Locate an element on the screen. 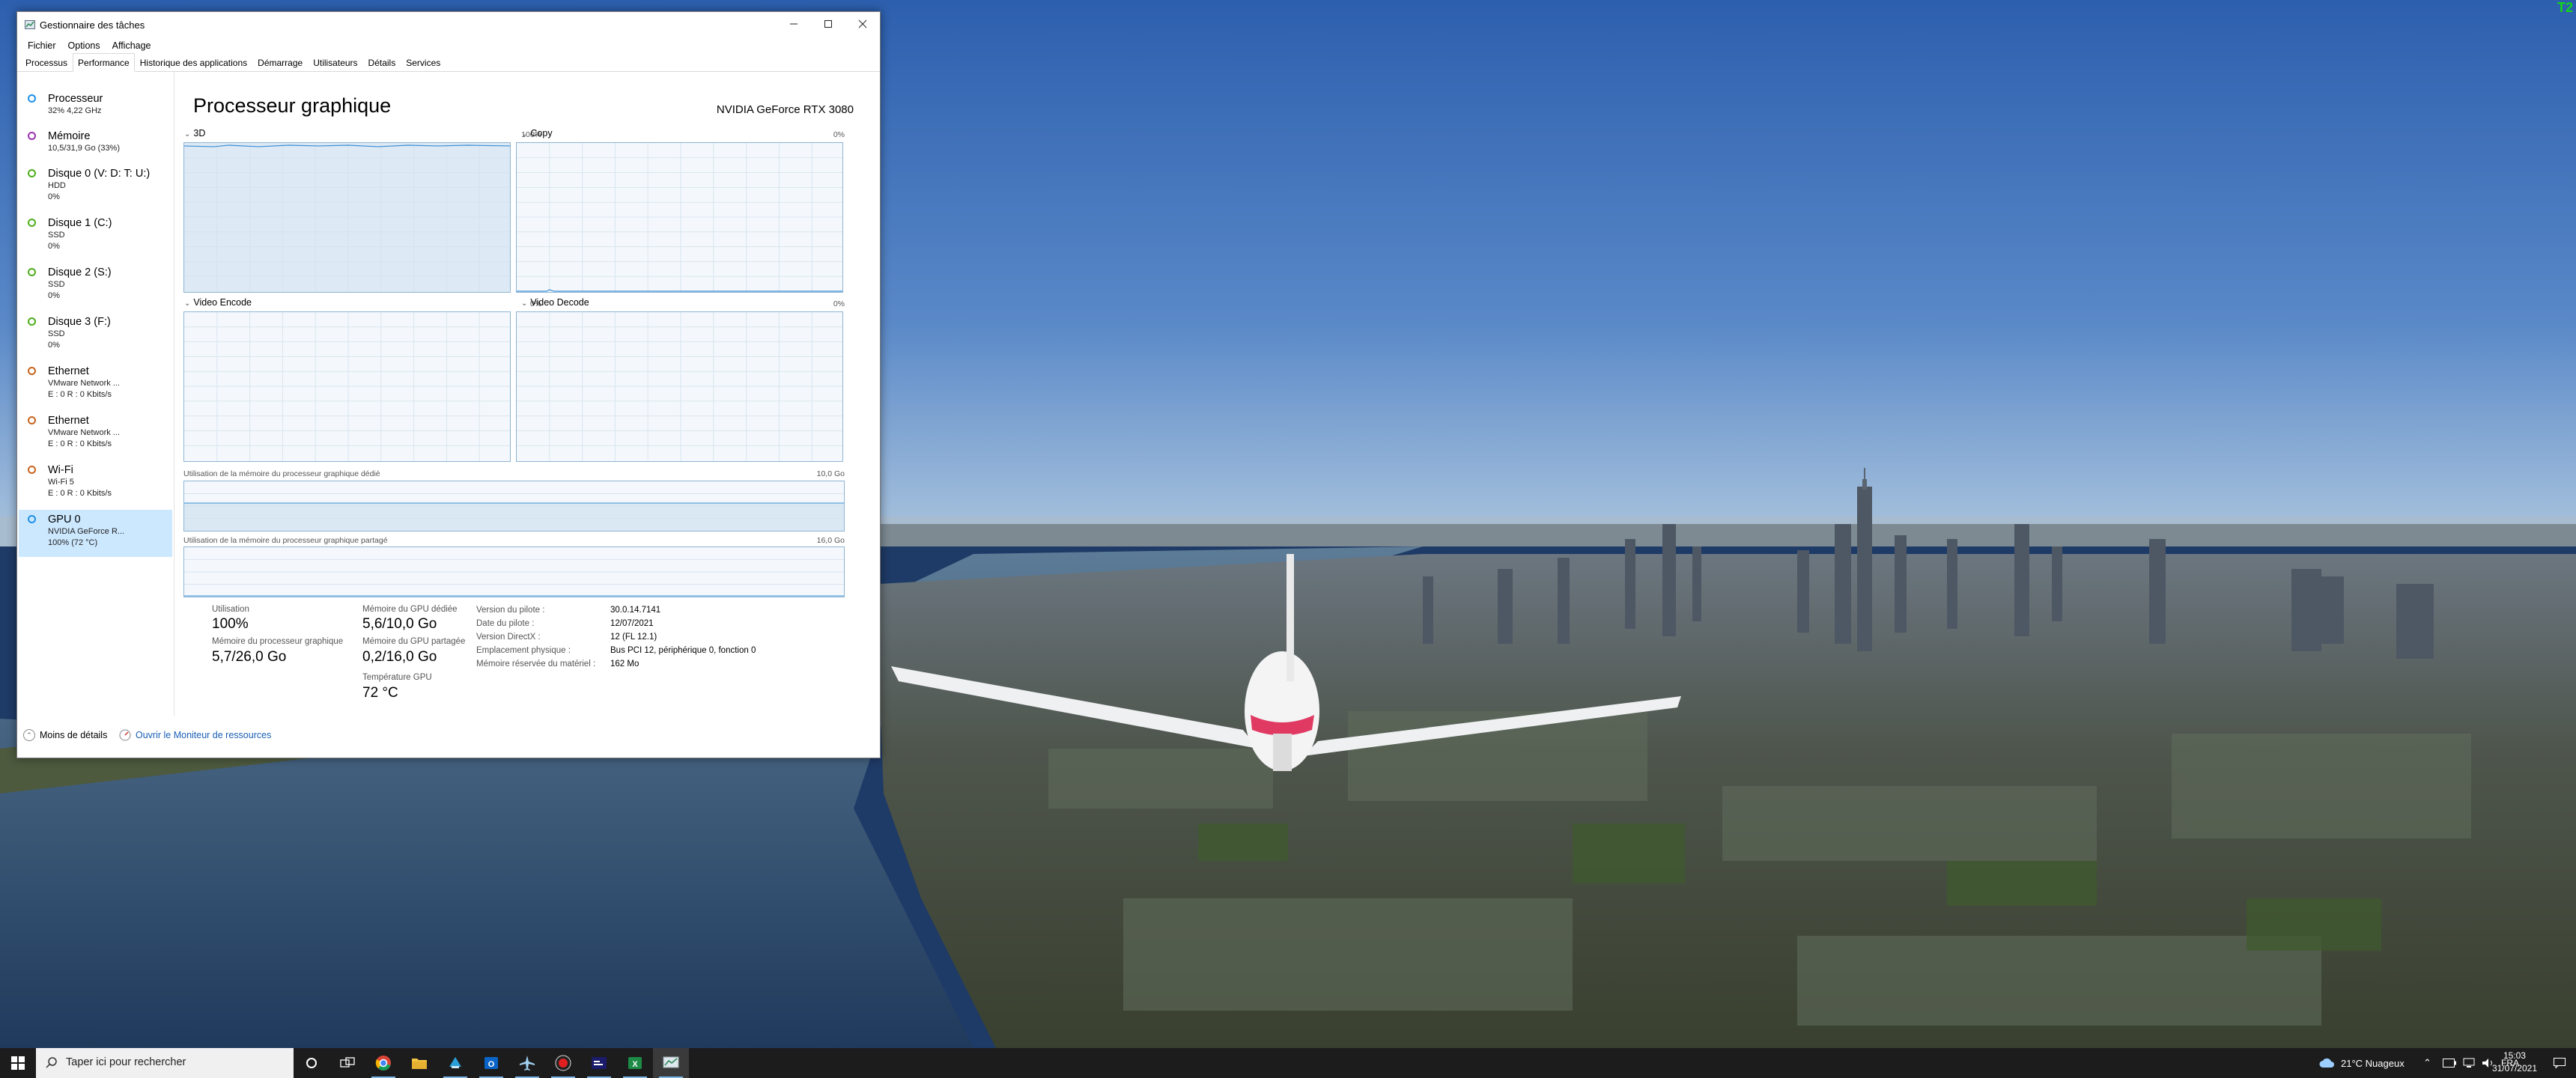 The width and height of the screenshot is (2576, 1078). sidebar-item-detail: 100% (72 °C) is located at coordinates (73, 542).